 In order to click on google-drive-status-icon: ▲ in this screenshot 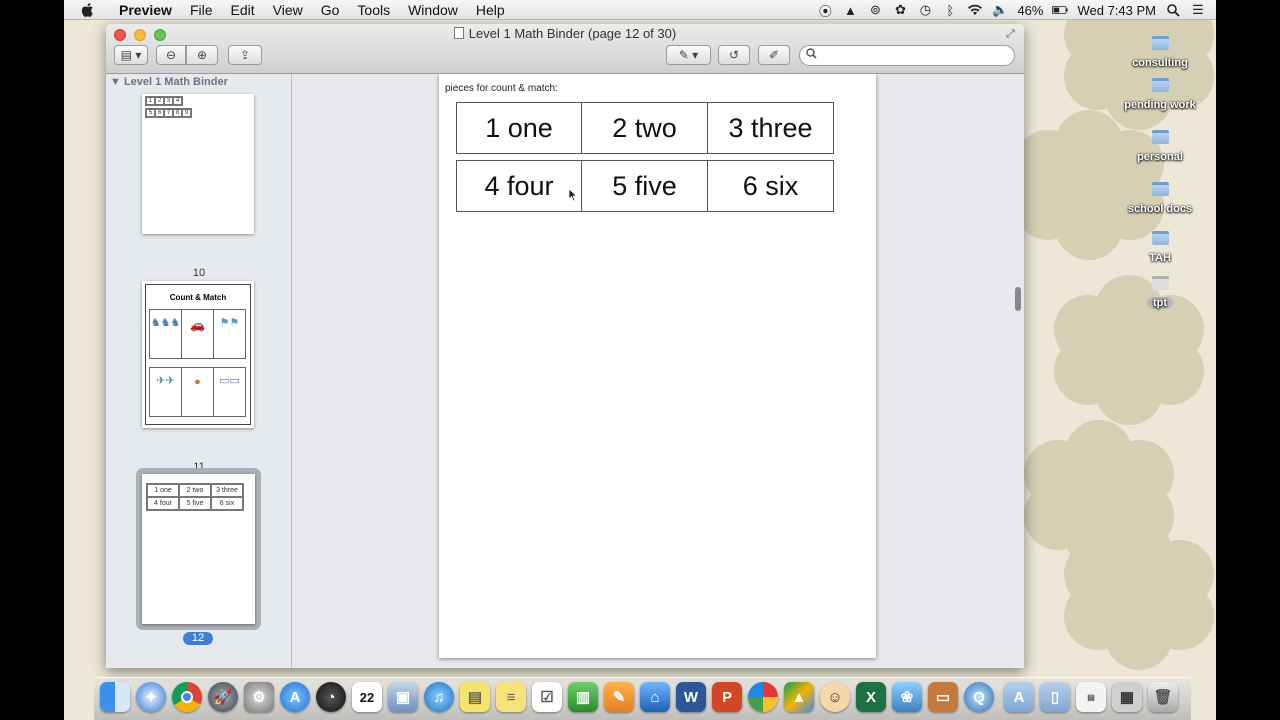, I will do `click(850, 10)`.